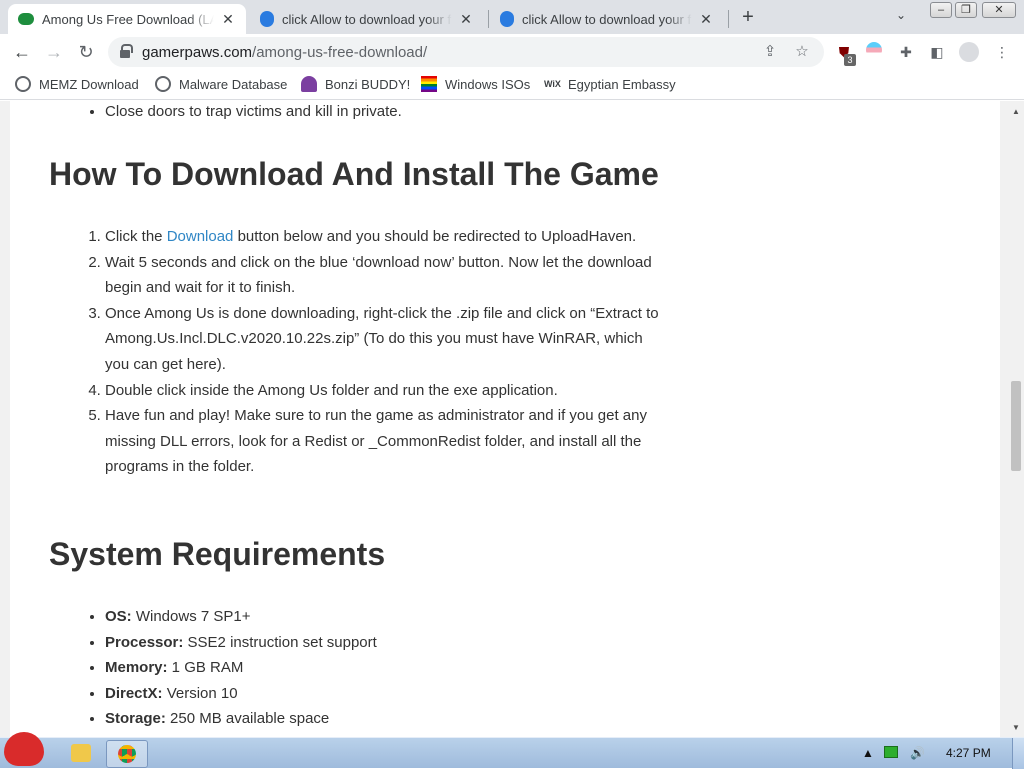 The width and height of the screenshot is (1024, 769). Describe the element at coordinates (968, 753) in the screenshot. I see `clock: 4:27 PM` at that location.